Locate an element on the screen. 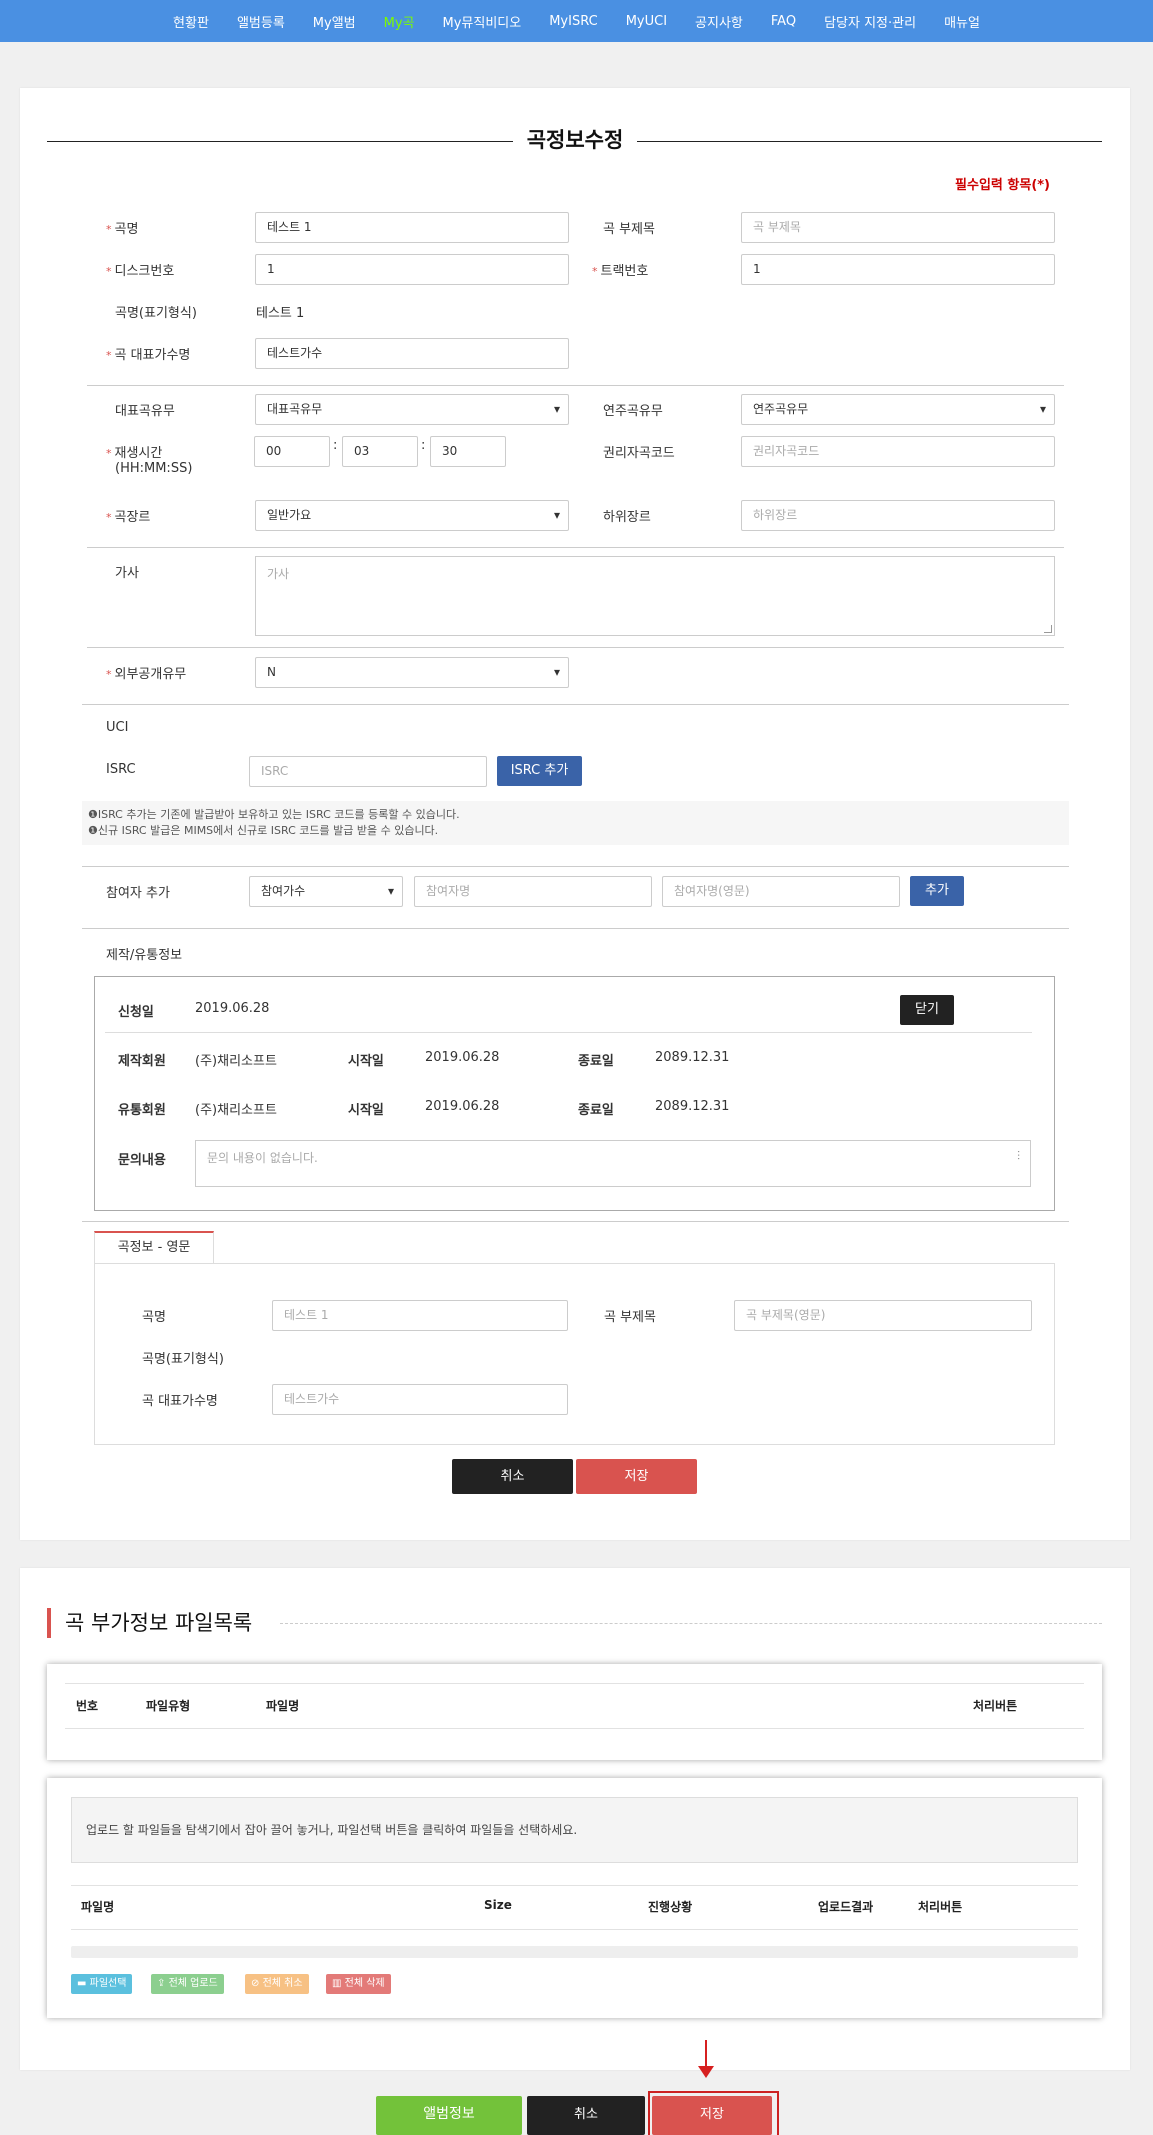  subtitle-label: 곡 부제목 is located at coordinates (629, 229).